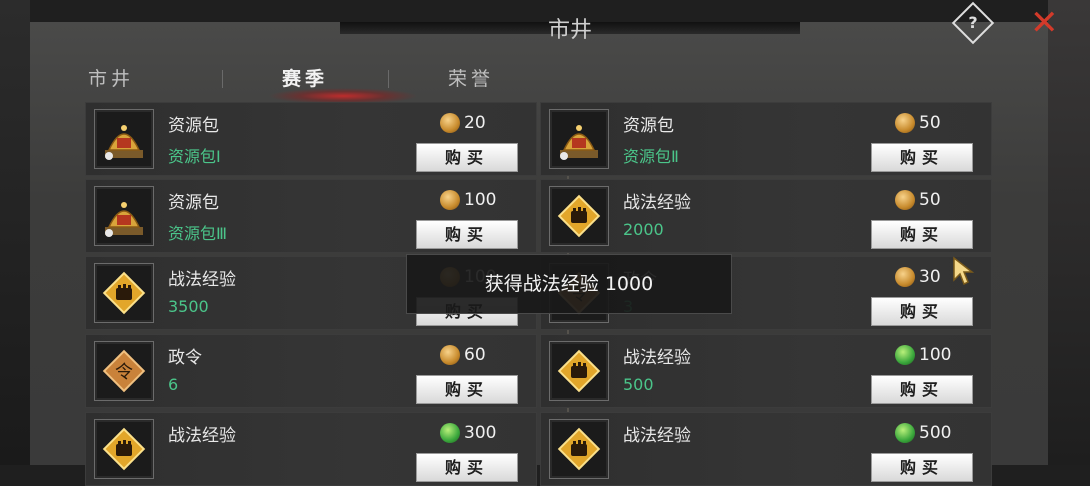  I want to click on shop-item-card: 资源包资源包Ⅱ 50 购买, so click(766, 139).